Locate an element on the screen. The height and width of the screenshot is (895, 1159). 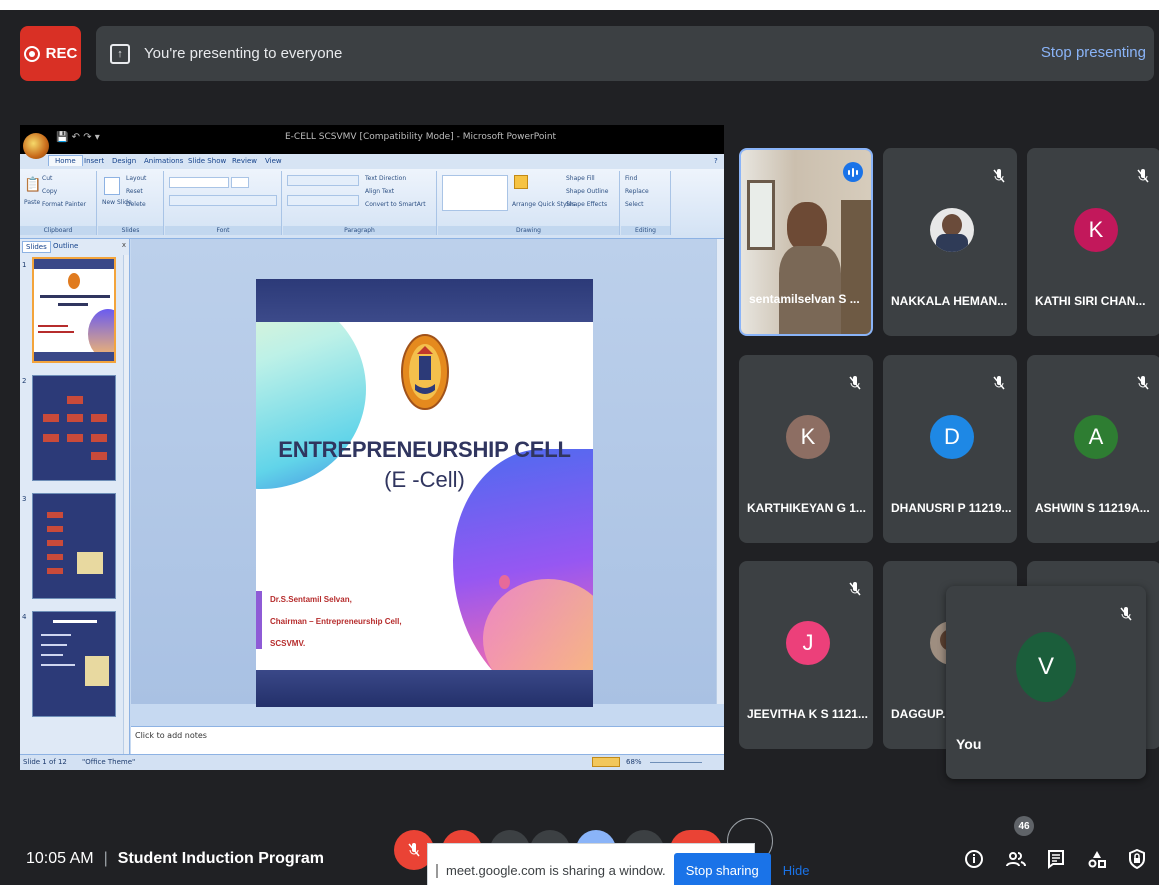
record-icon is located at coordinates (31, 53).